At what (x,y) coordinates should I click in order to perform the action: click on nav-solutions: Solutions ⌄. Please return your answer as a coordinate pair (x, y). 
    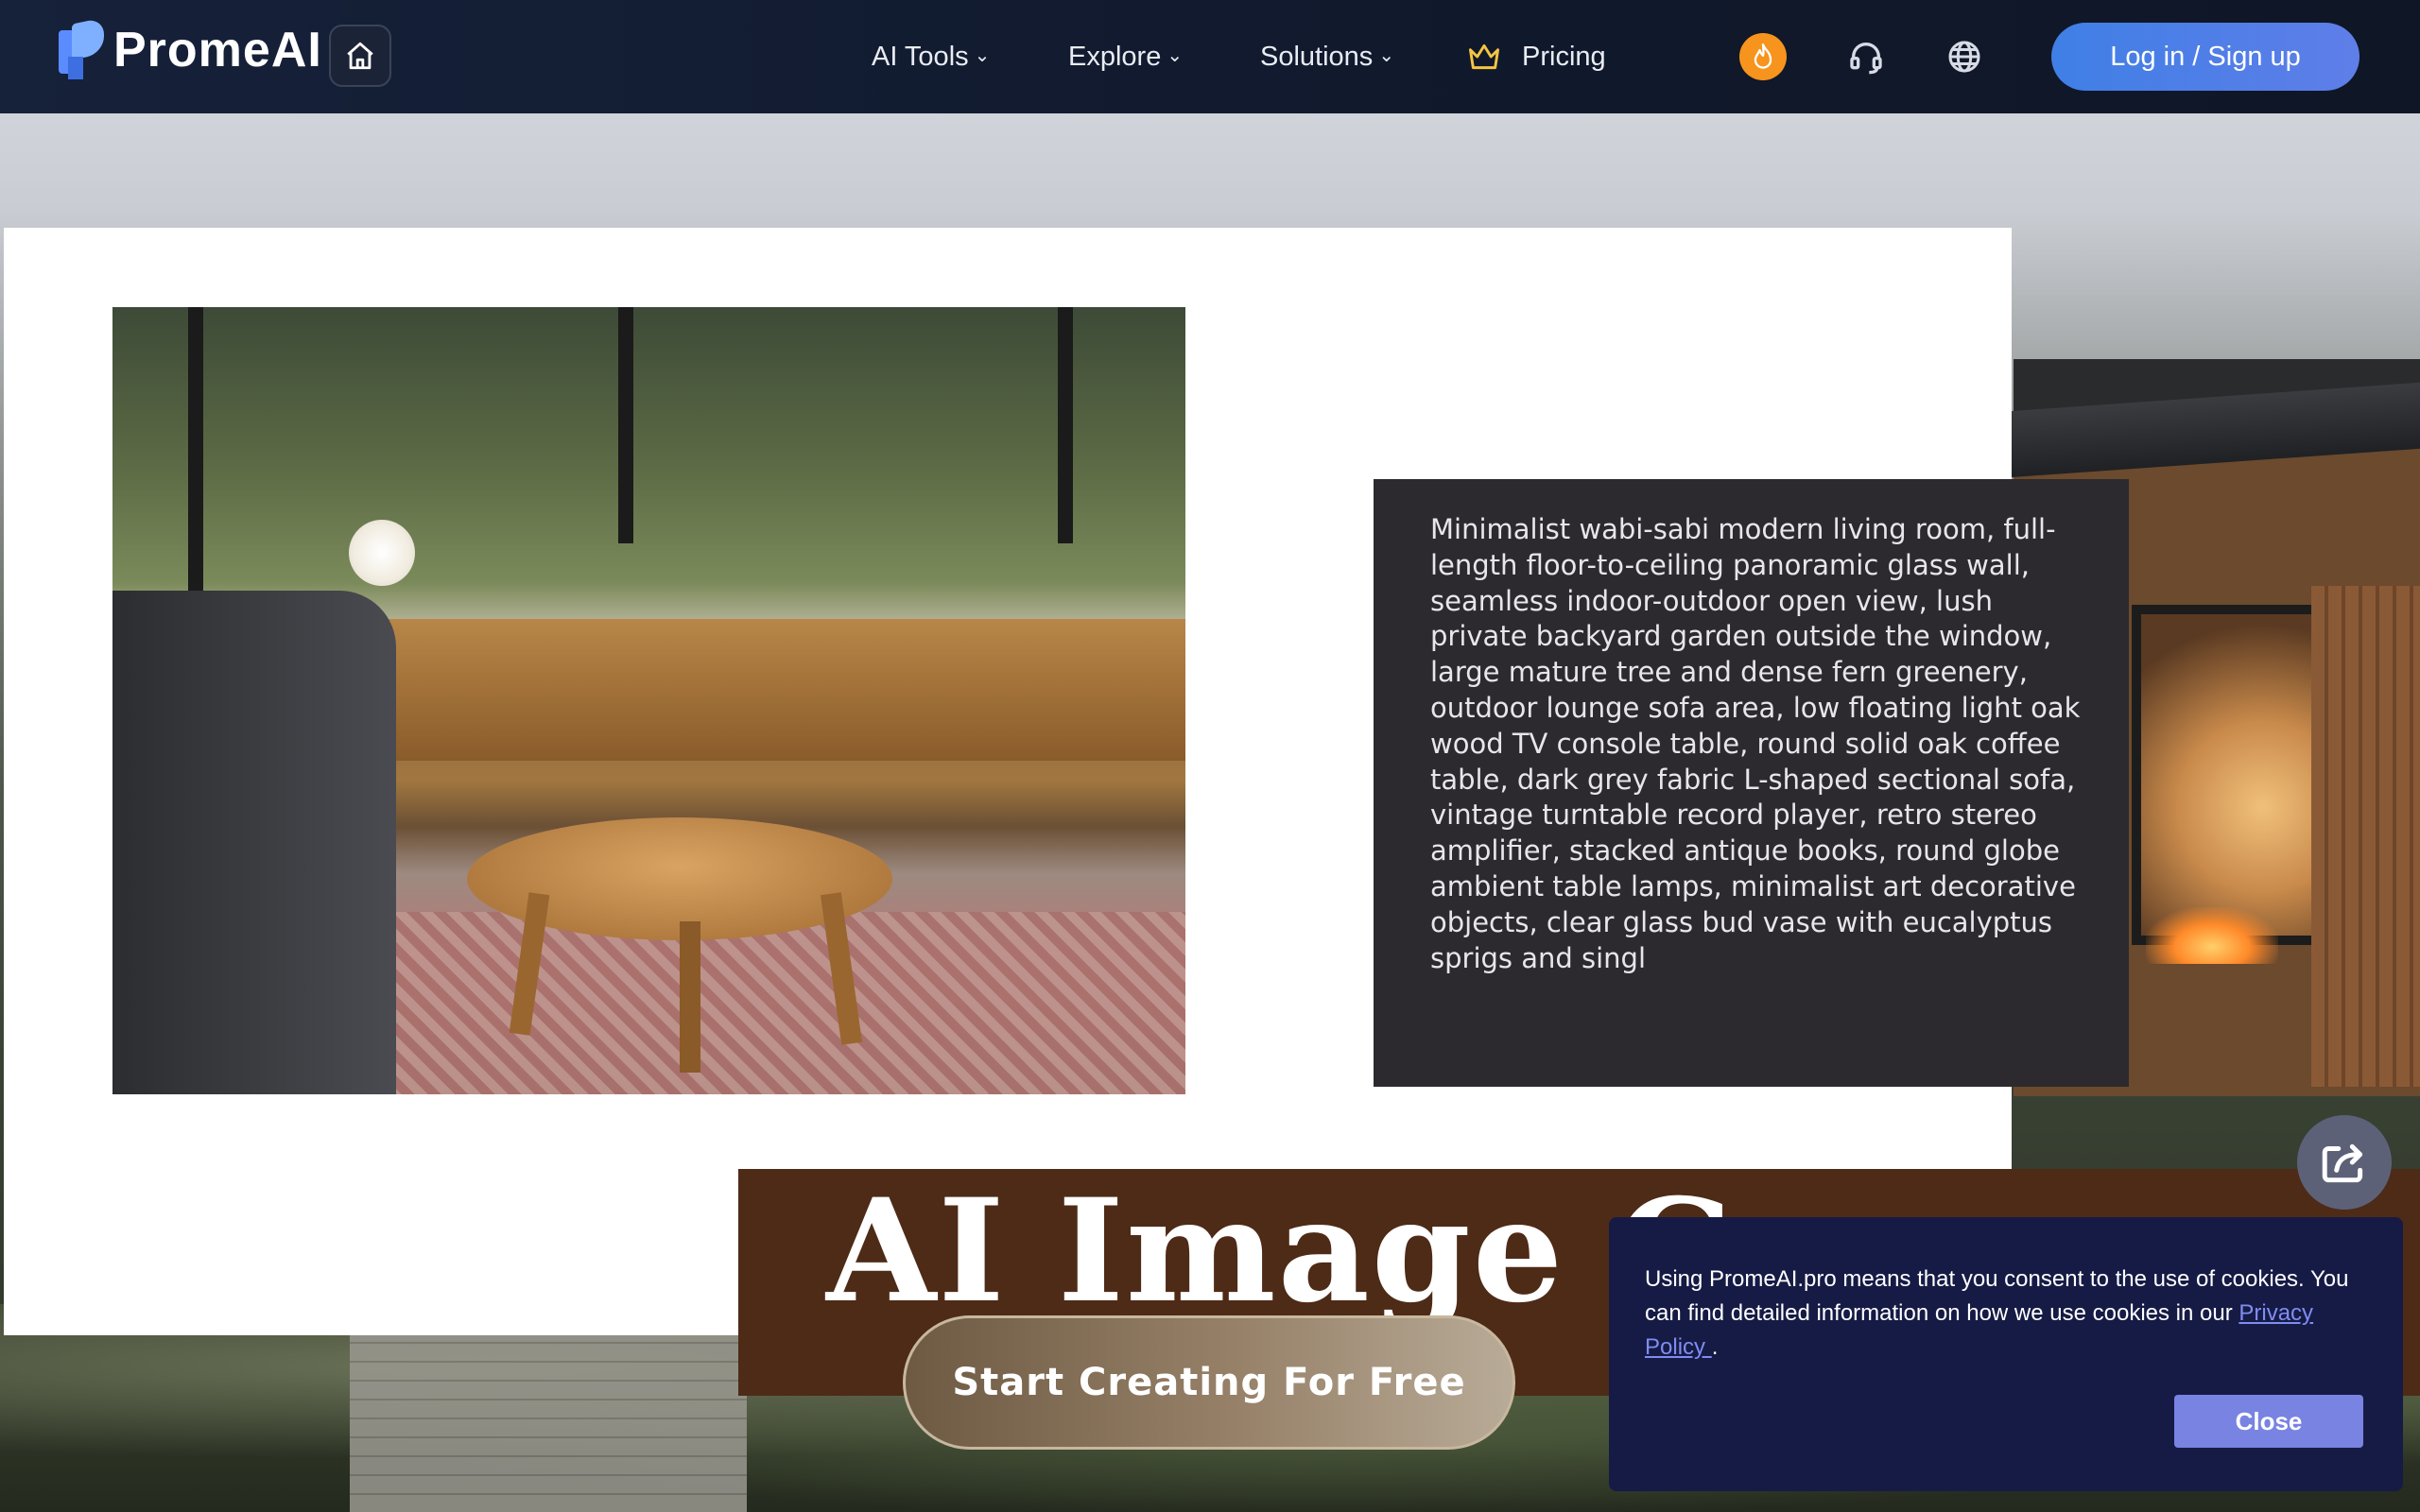
    Looking at the image, I should click on (1327, 56).